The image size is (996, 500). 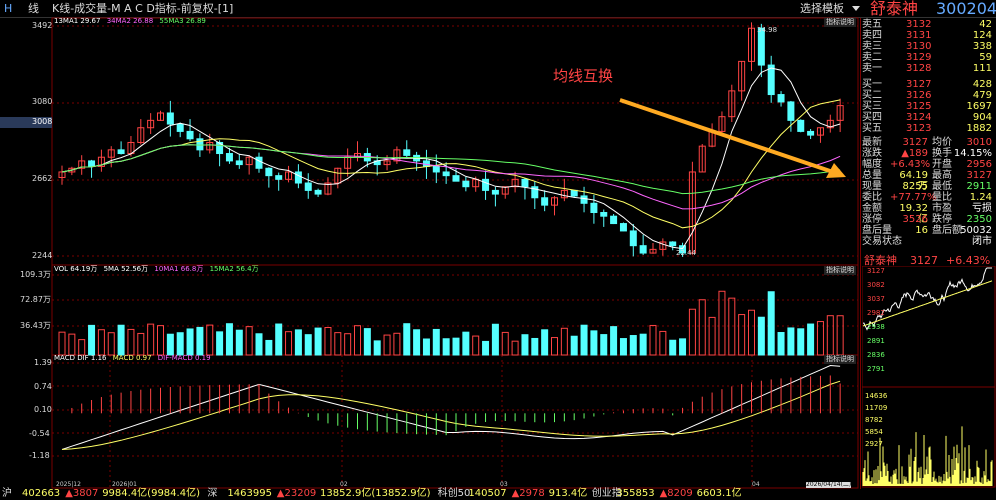 What do you see at coordinates (927, 181) in the screenshot?
I see `stat-row: 总量 64.19万 最高 3127` at bounding box center [927, 181].